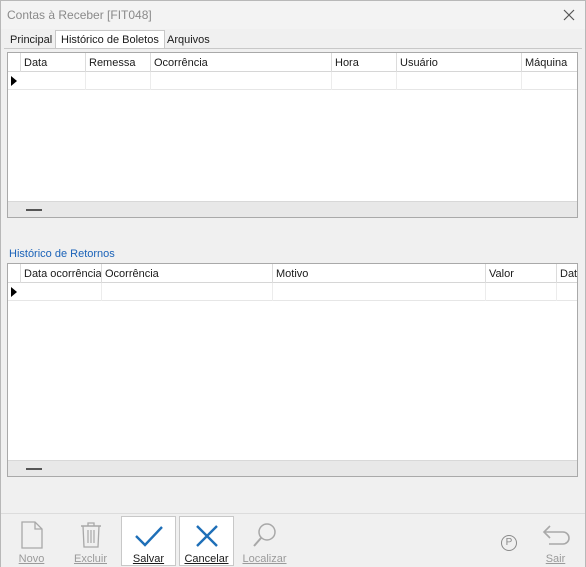  I want to click on excluir-button: Excluir, so click(90, 541).